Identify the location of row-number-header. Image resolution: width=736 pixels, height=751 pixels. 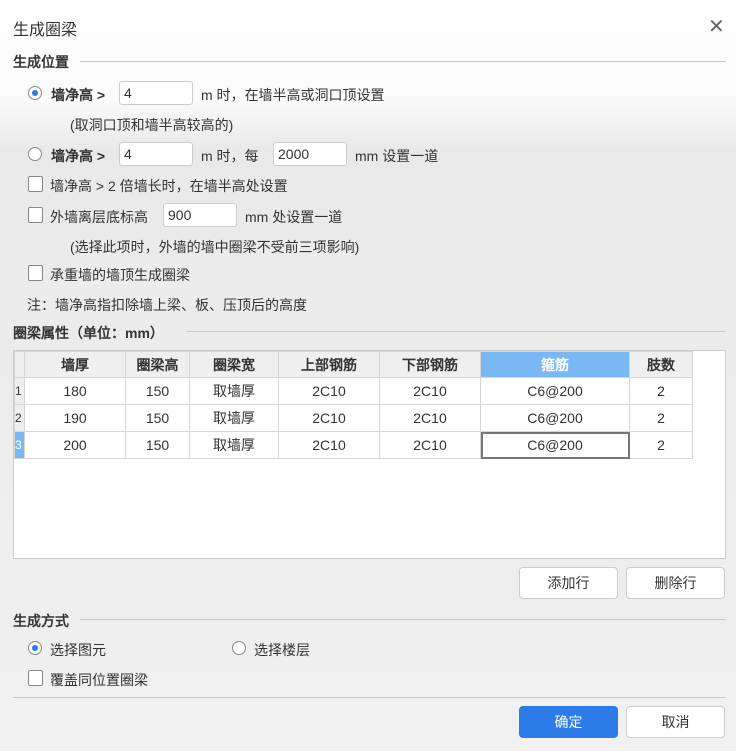
(19, 364).